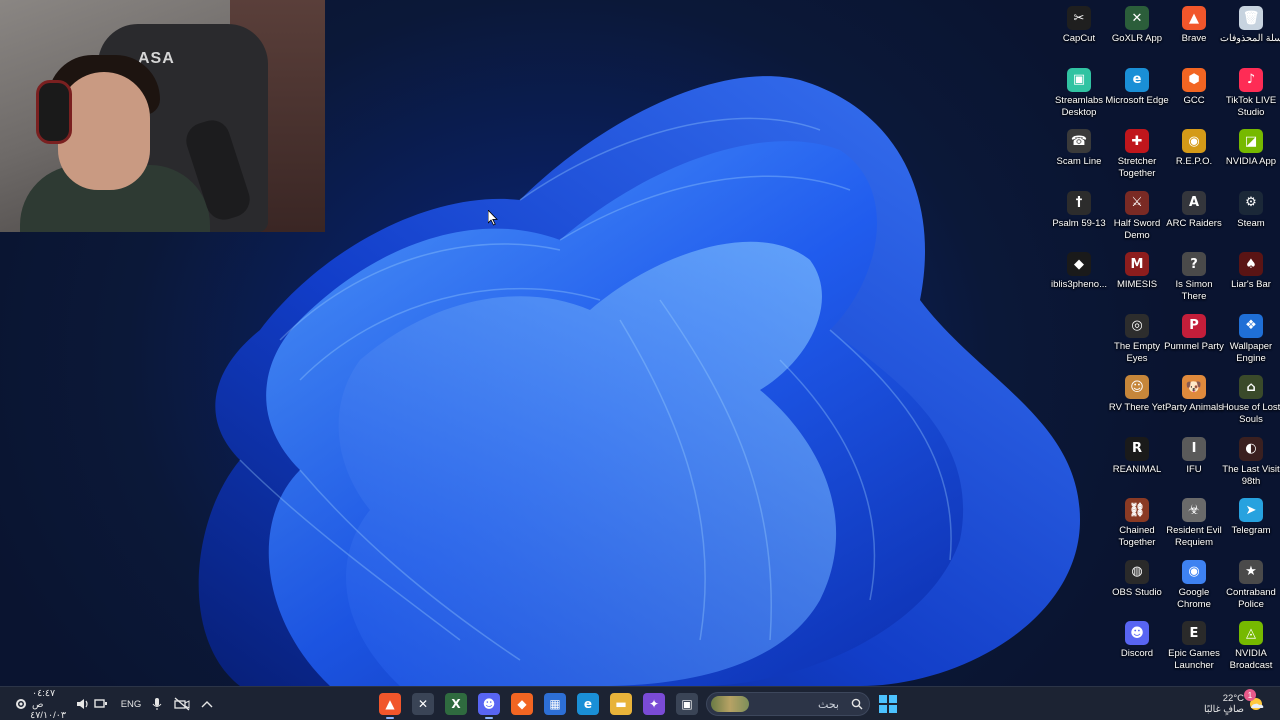 Image resolution: width=1280 pixels, height=720 pixels. I want to click on desktop-icon-discord: ☻ Discord, so click(1137, 647).